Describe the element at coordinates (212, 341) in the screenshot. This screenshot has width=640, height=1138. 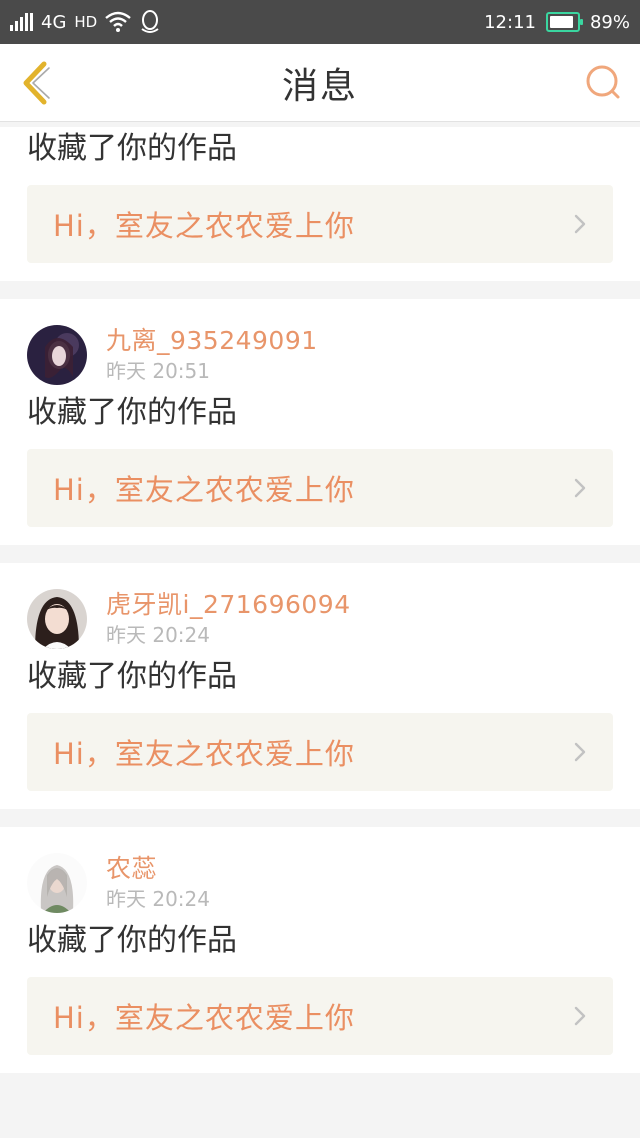
I see `username: 九离_935249091` at that location.